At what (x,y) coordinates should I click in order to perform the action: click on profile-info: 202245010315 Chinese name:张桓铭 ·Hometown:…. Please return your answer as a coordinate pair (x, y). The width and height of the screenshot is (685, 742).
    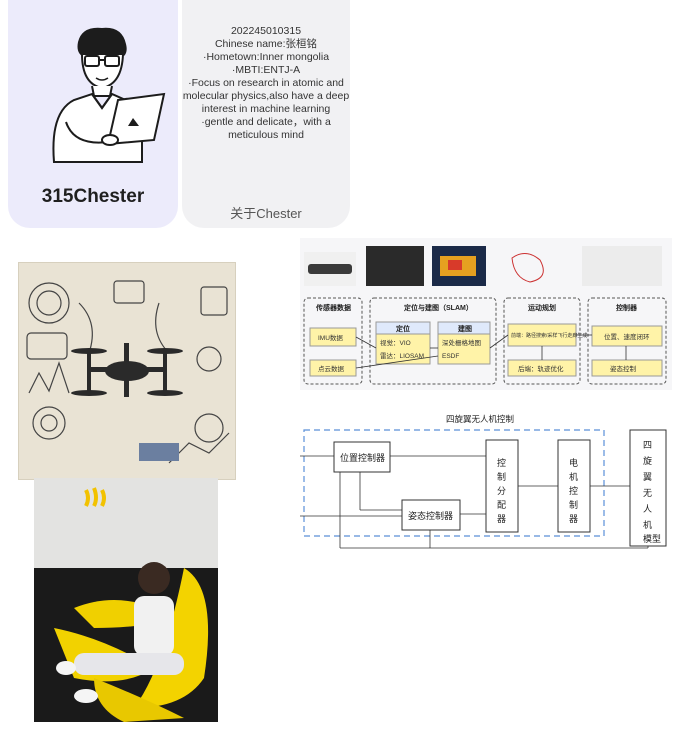
    Looking at the image, I should click on (266, 83).